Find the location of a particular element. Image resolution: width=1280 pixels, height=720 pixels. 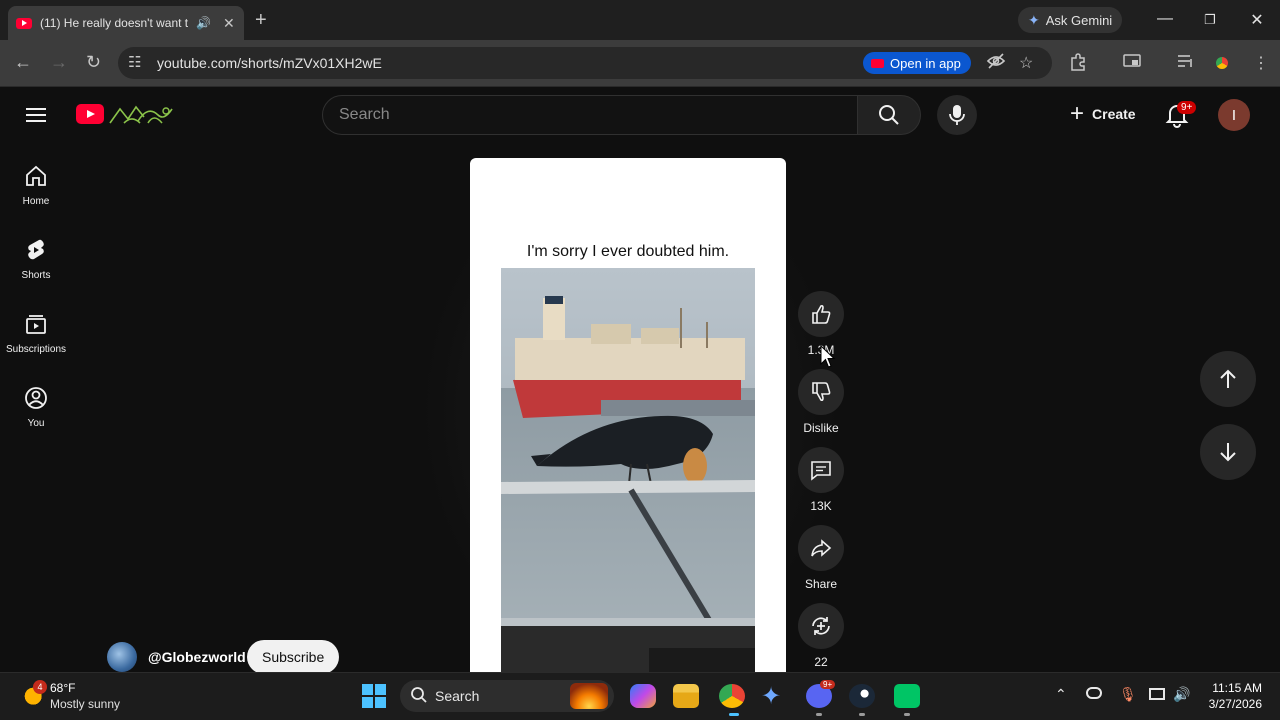

onedrive-icon is located at coordinates (1094, 693).